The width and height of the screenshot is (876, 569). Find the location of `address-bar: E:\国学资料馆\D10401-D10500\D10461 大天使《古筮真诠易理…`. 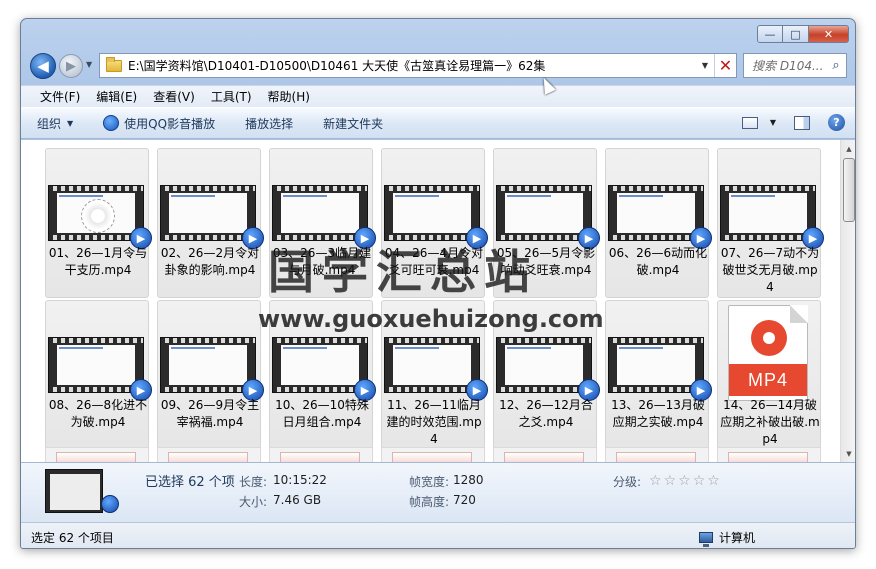

address-bar: E:\国学资料馆\D10401-D10500\D10461 大天使《古筮真诠易理… is located at coordinates (418, 65).